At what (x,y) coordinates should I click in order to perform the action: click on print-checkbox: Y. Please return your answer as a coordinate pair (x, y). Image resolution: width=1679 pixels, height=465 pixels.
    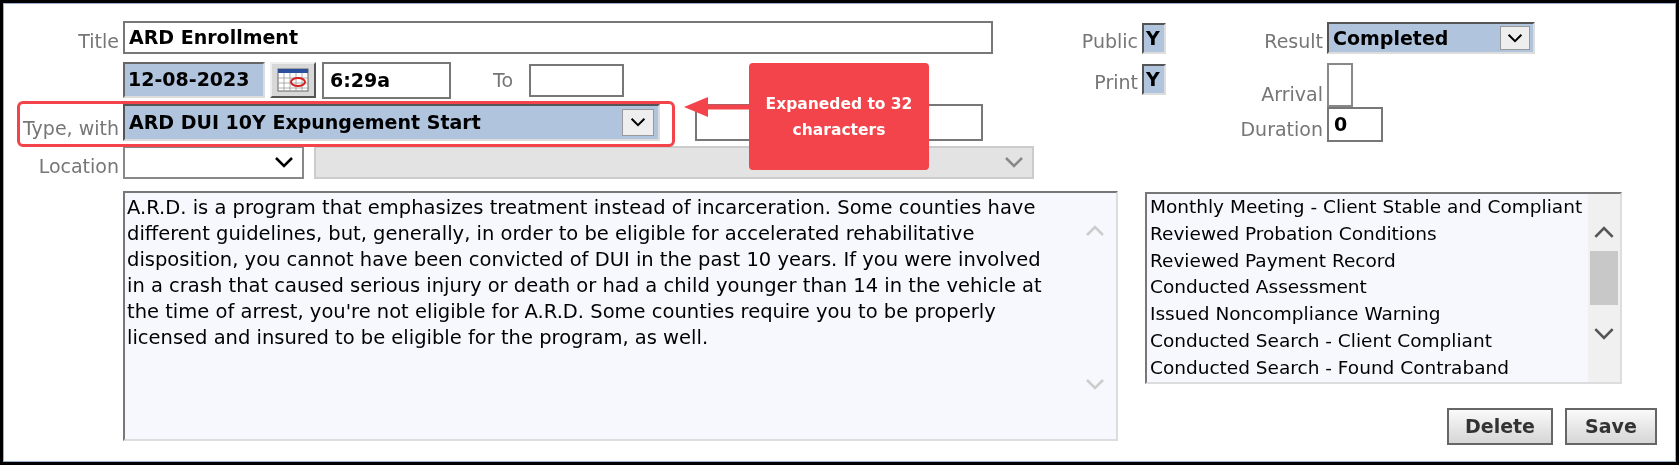
    Looking at the image, I should click on (1154, 79).